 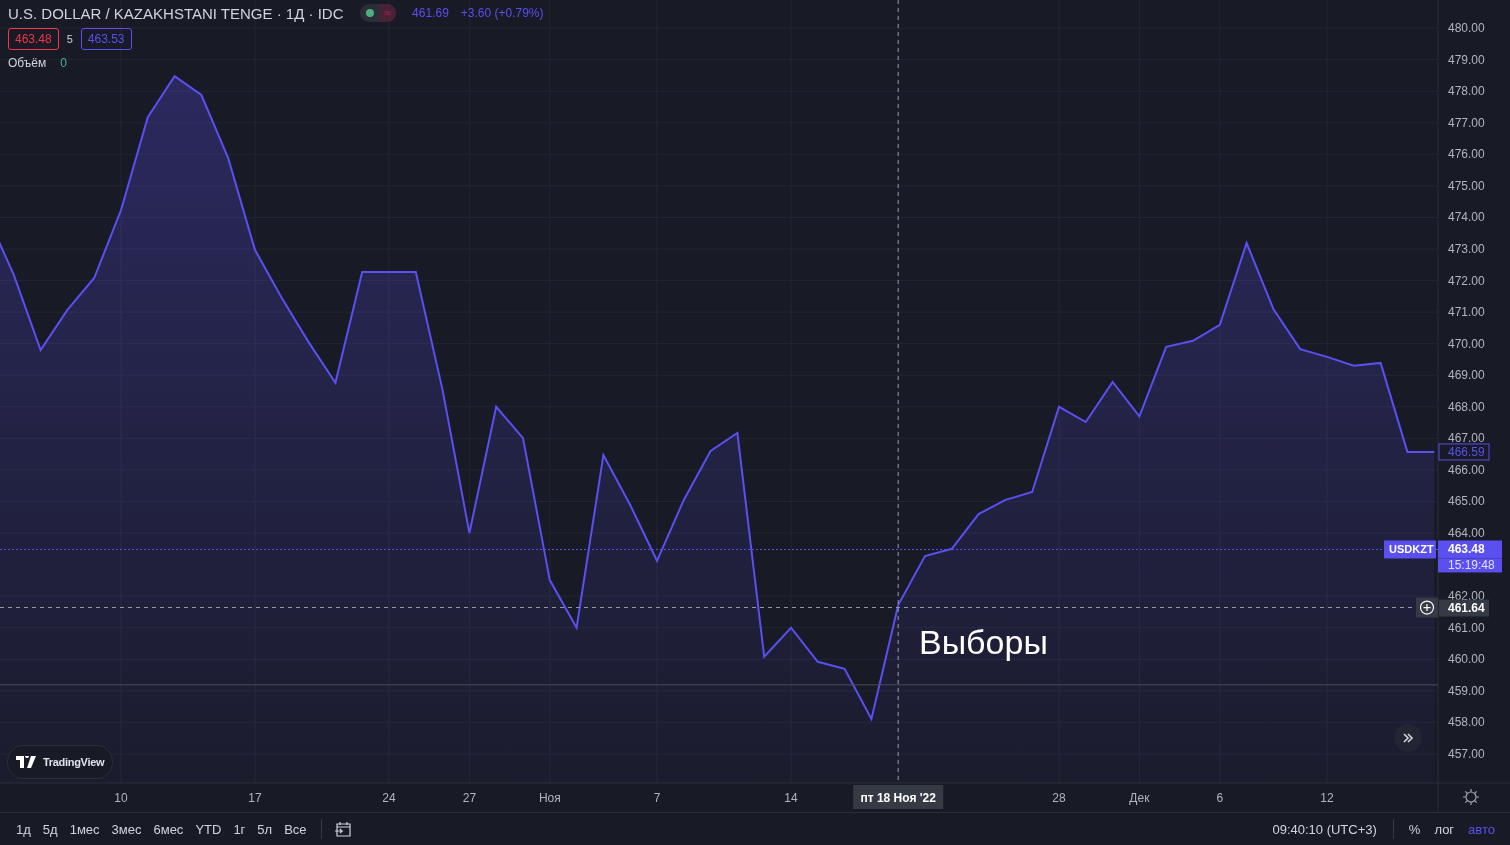 I want to click on settings-icon, so click(x=1471, y=797).